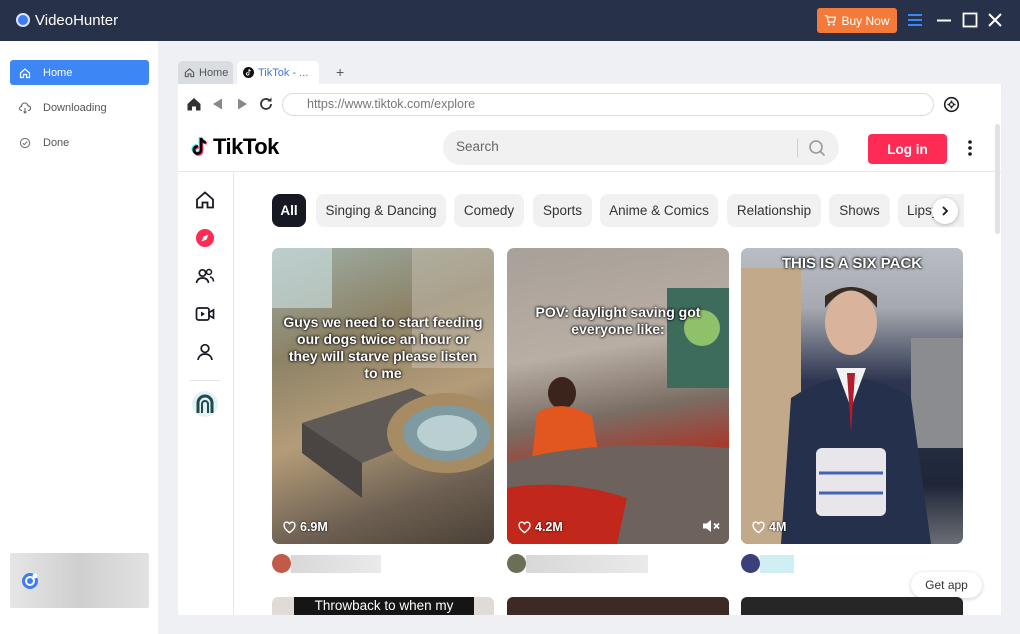 The height and width of the screenshot is (634, 1020). I want to click on tiktok-sidebar, so click(206, 393).